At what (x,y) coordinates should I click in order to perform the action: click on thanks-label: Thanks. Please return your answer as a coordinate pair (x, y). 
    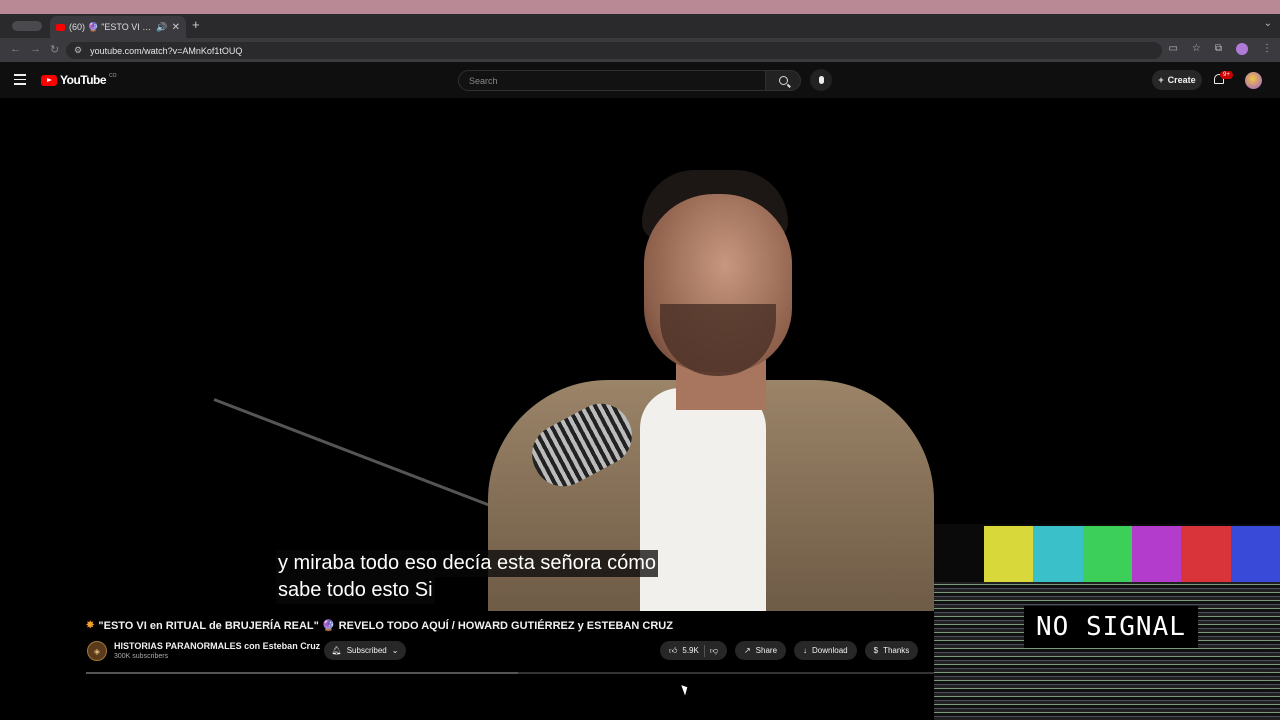
    Looking at the image, I should click on (896, 650).